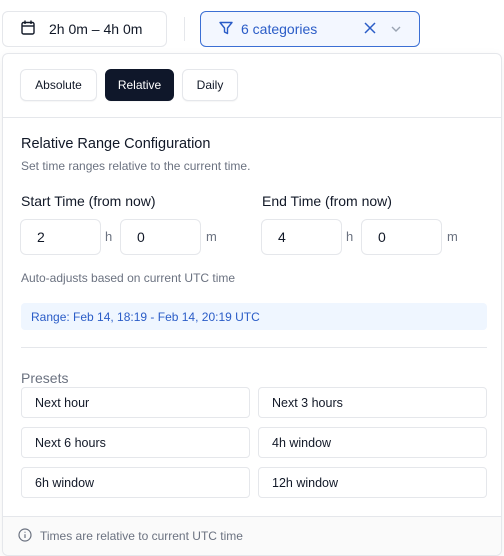  I want to click on preset-next-6-hours: Next 6 hours, so click(135, 442).